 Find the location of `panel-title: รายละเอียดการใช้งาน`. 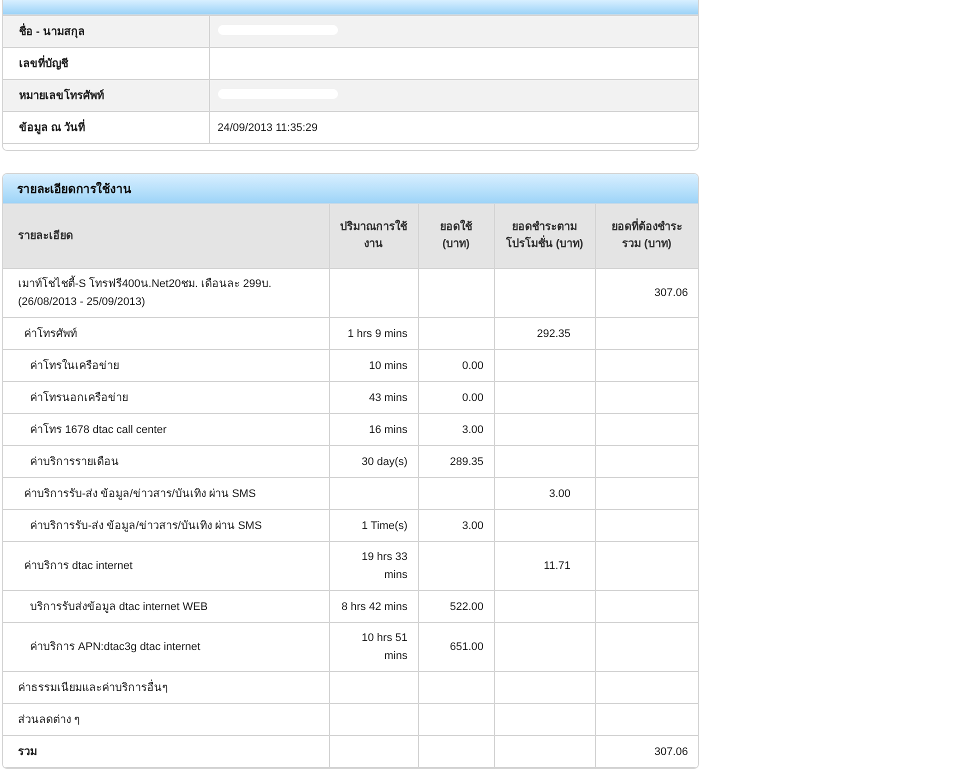

panel-title: รายละเอียดการใช้งาน is located at coordinates (350, 189).